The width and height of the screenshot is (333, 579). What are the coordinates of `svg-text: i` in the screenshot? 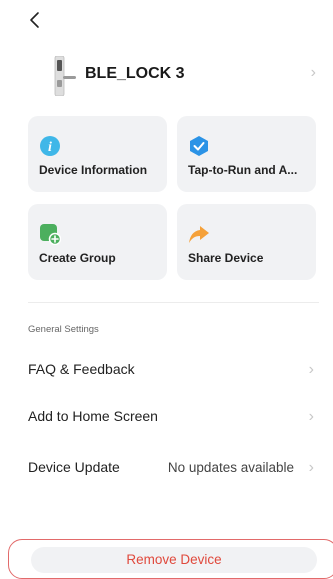 It's located at (50, 147).